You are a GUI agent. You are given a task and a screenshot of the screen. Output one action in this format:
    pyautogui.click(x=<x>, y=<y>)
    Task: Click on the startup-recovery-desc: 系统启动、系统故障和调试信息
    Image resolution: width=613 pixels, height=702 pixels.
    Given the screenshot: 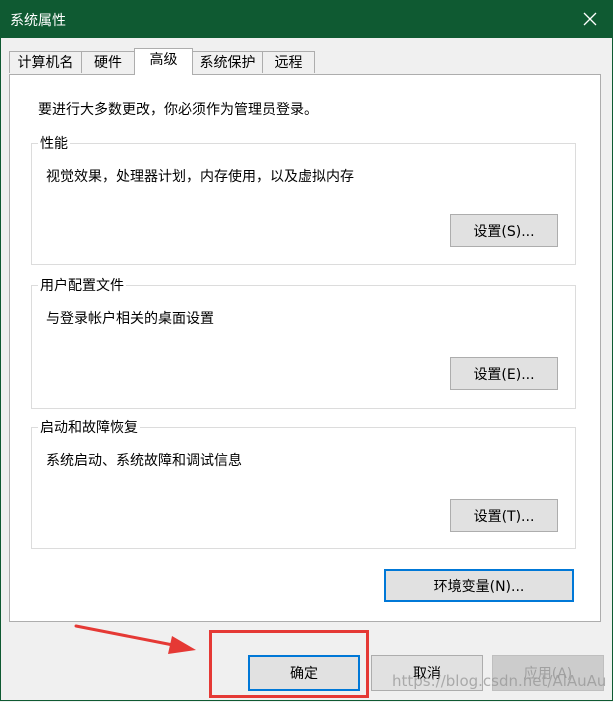 What is the action you would take?
    pyautogui.click(x=144, y=461)
    